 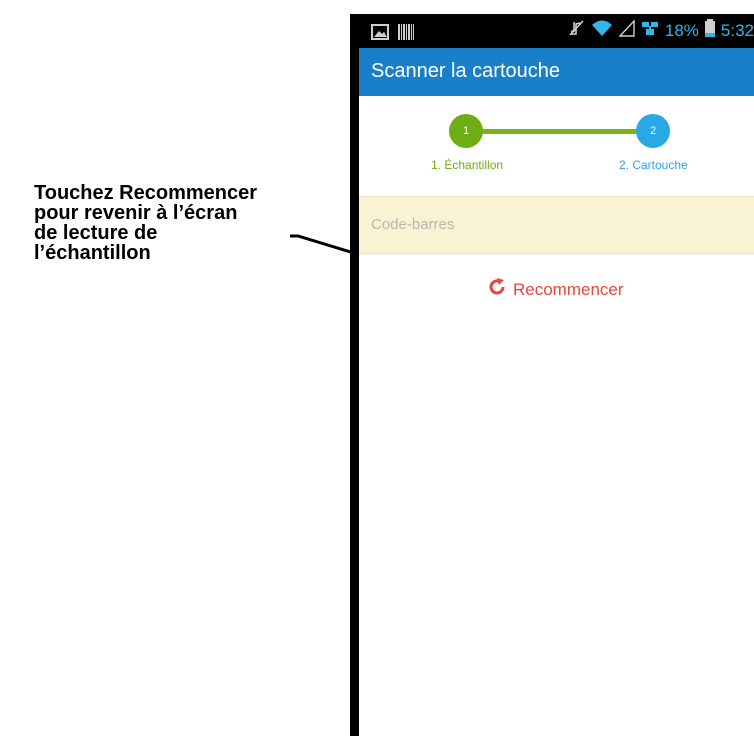 What do you see at coordinates (92, 253) in the screenshot?
I see `callout-line: l’échantillon` at bounding box center [92, 253].